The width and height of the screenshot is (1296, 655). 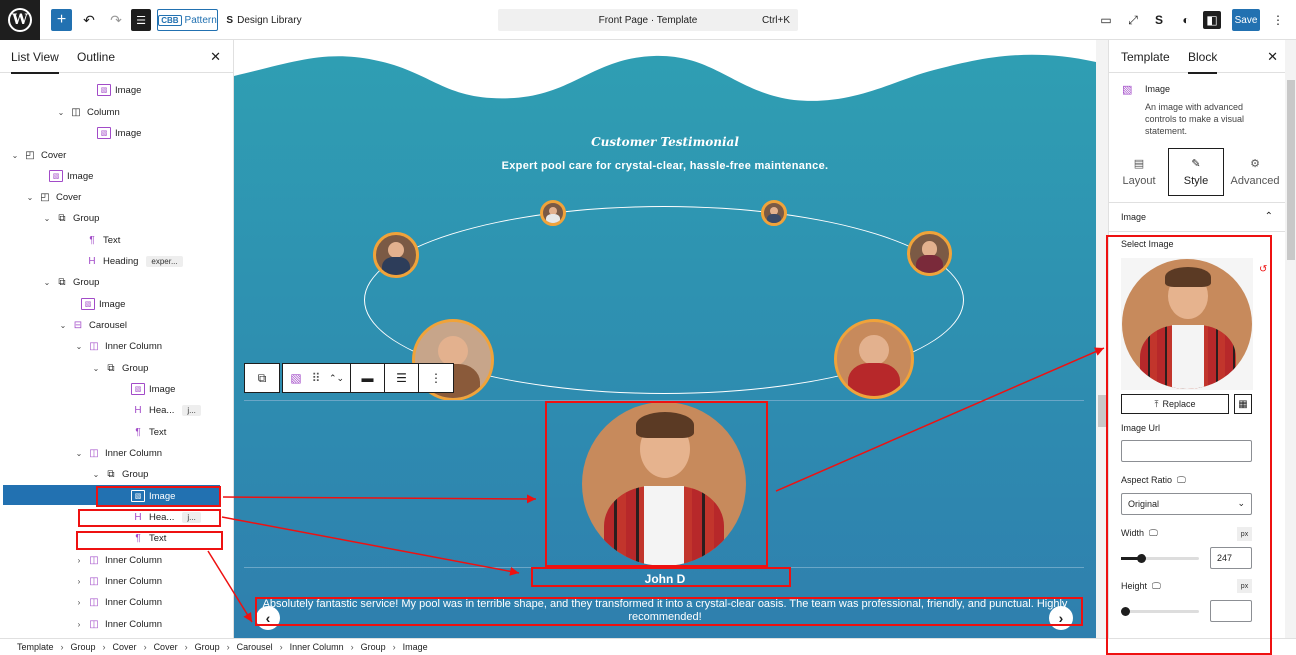 What do you see at coordinates (648, 20) in the screenshot?
I see `command-palette-button: Front Page · Template Ctrl+K` at bounding box center [648, 20].